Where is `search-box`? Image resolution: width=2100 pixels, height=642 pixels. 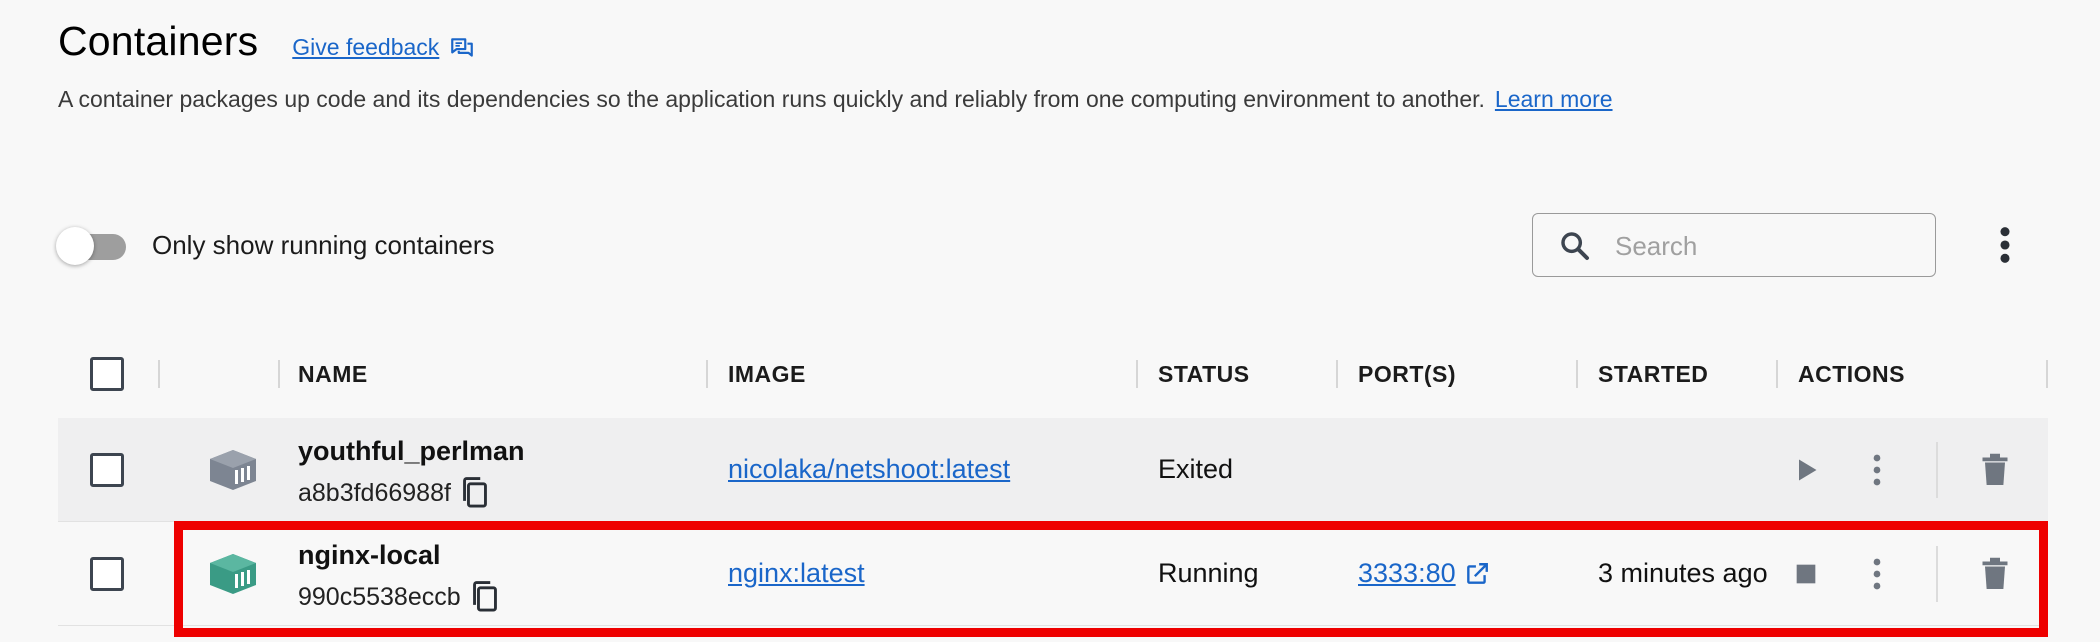 search-box is located at coordinates (1734, 245).